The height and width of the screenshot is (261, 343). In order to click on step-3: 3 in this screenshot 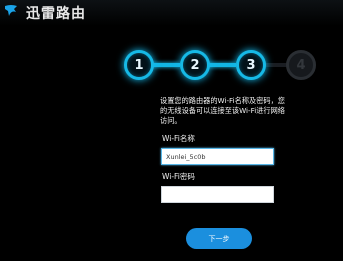, I will do `click(251, 65)`.